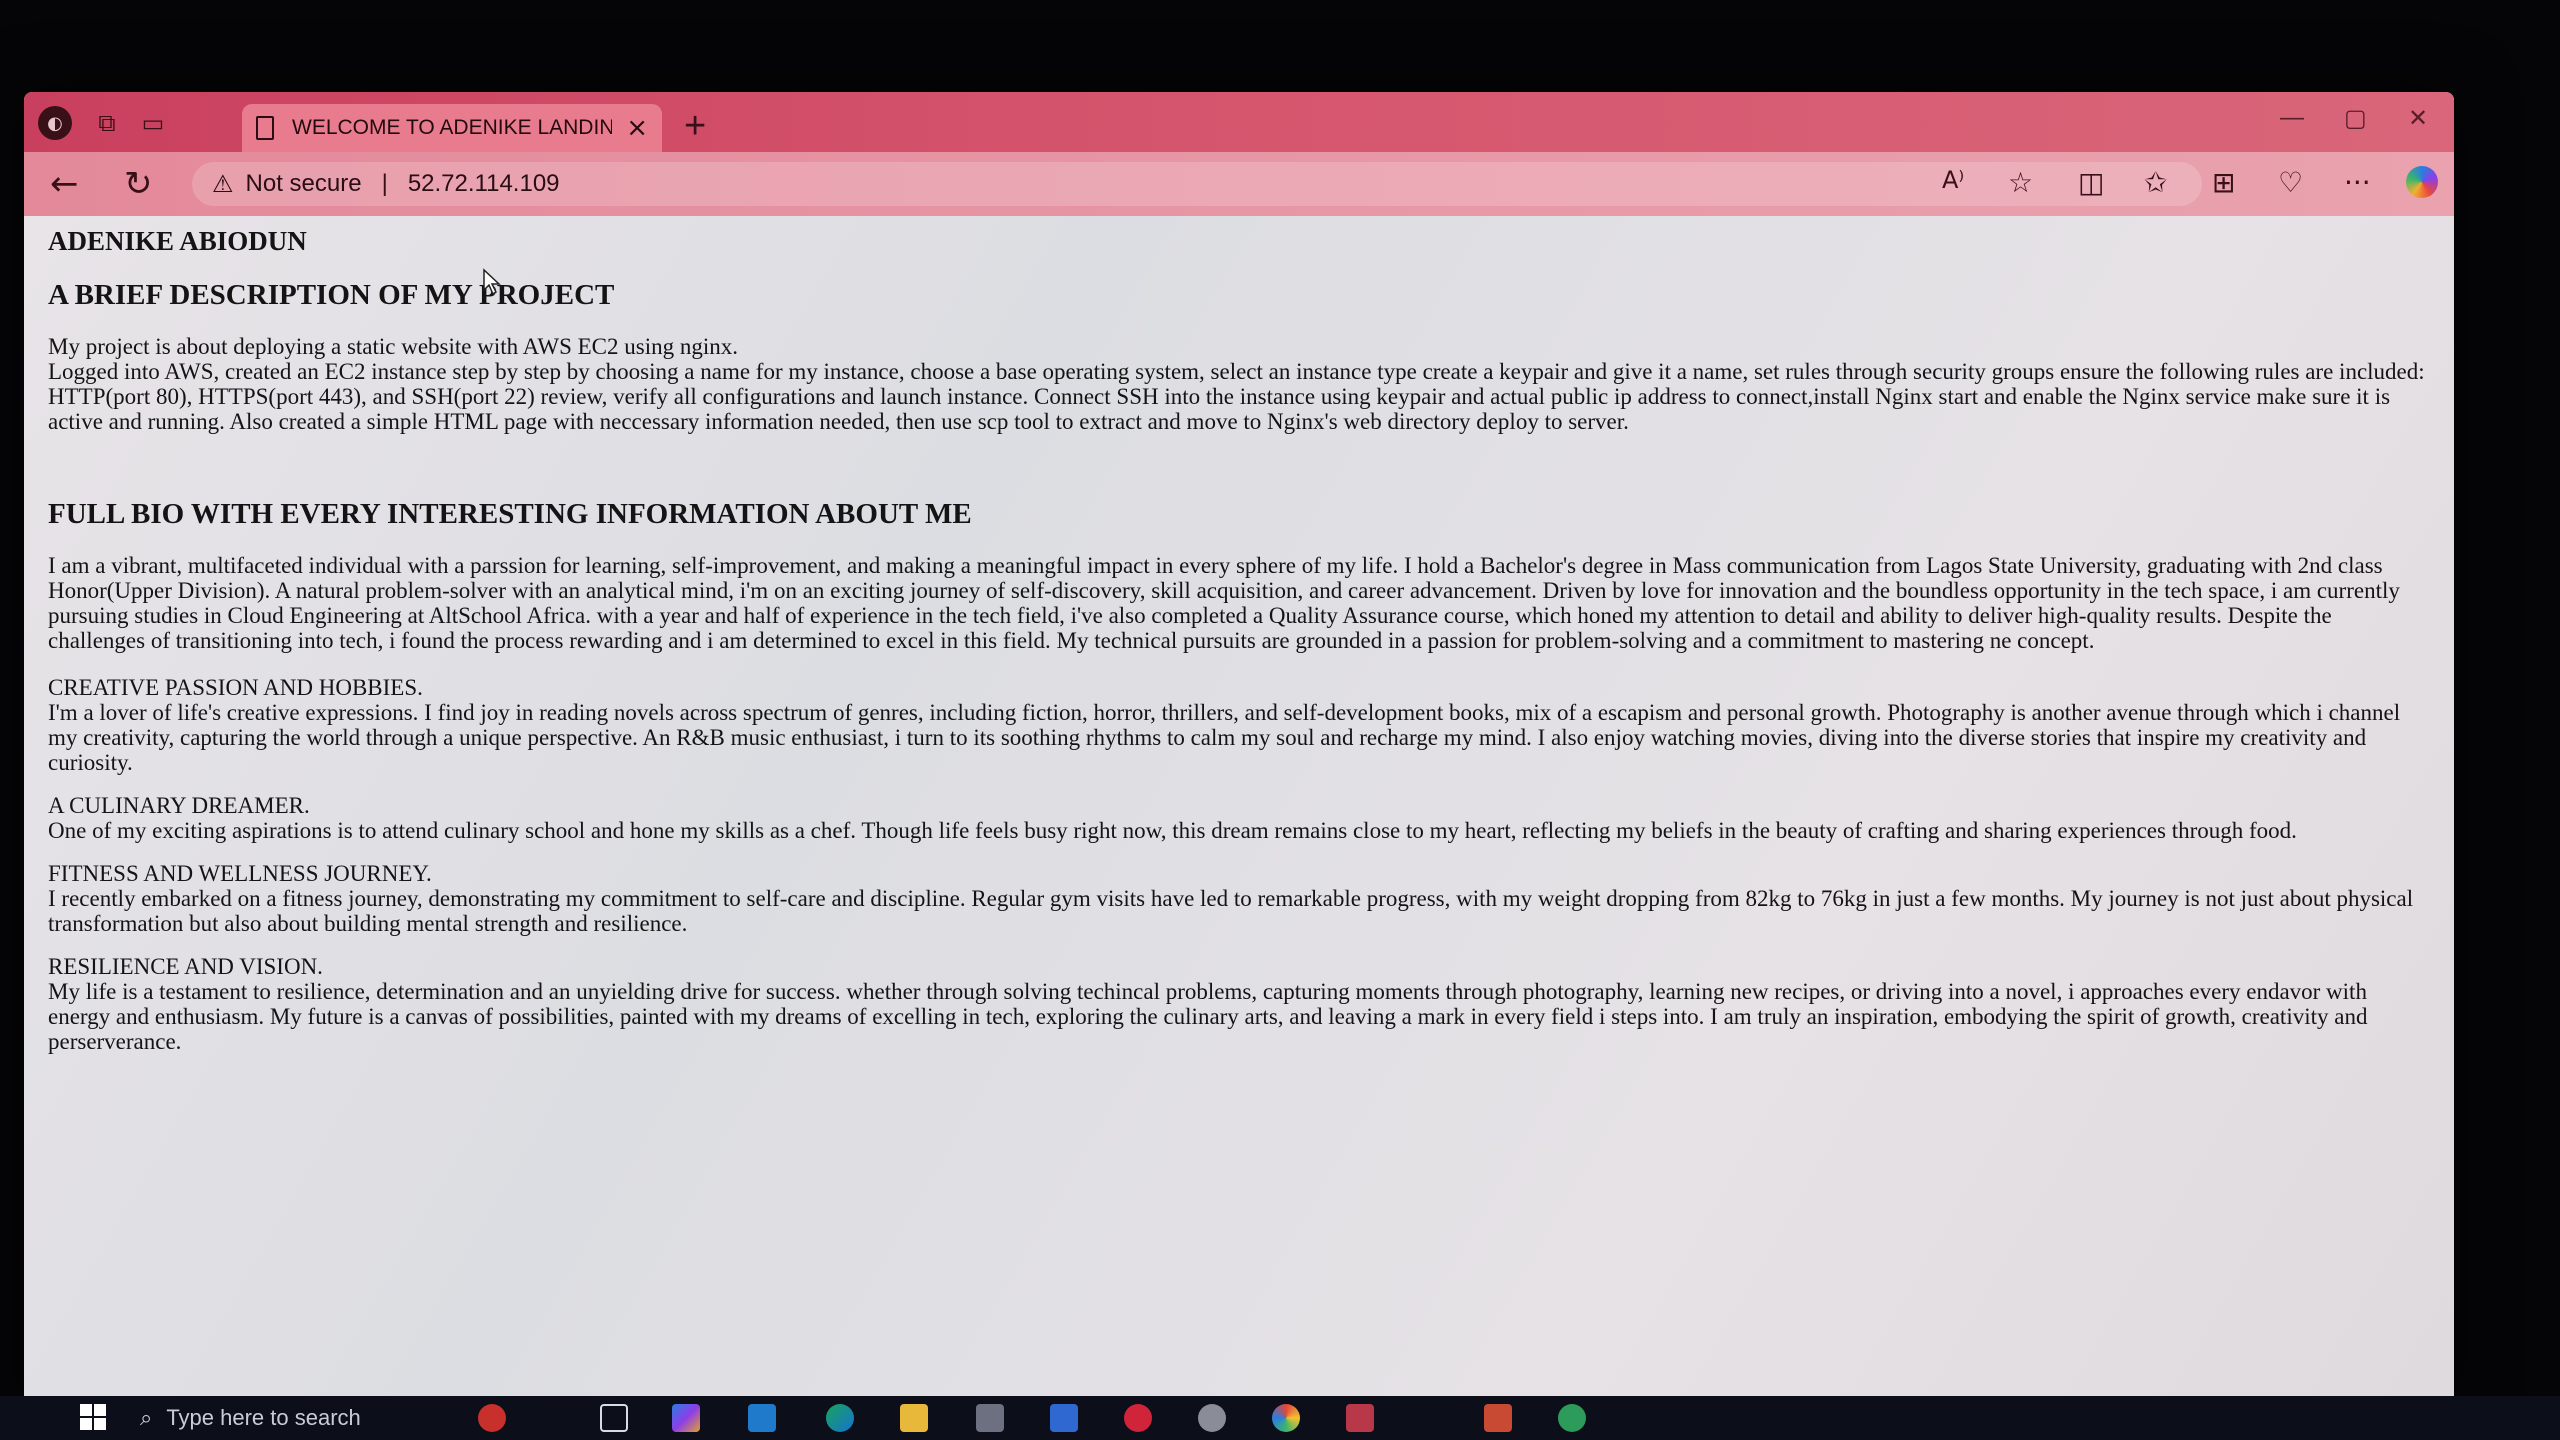 Image resolution: width=2560 pixels, height=1440 pixels. Describe the element at coordinates (331, 295) in the screenshot. I see `project-heading: A BRIEF DESCRIPTION OF MY PROJECT` at that location.